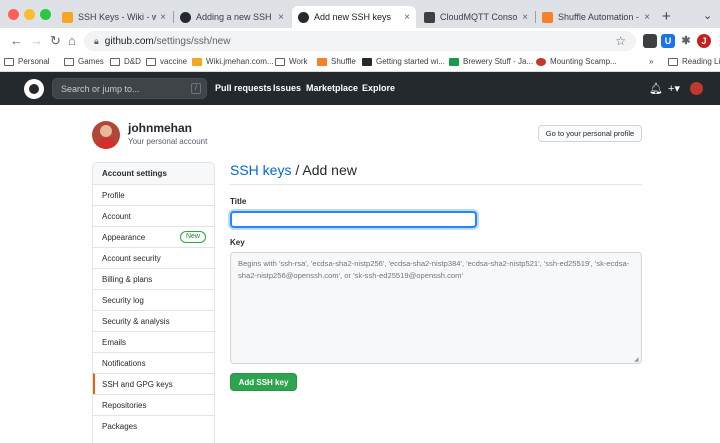  Describe the element at coordinates (153, 173) in the screenshot. I see `sidebar-header: Account settings` at that location.